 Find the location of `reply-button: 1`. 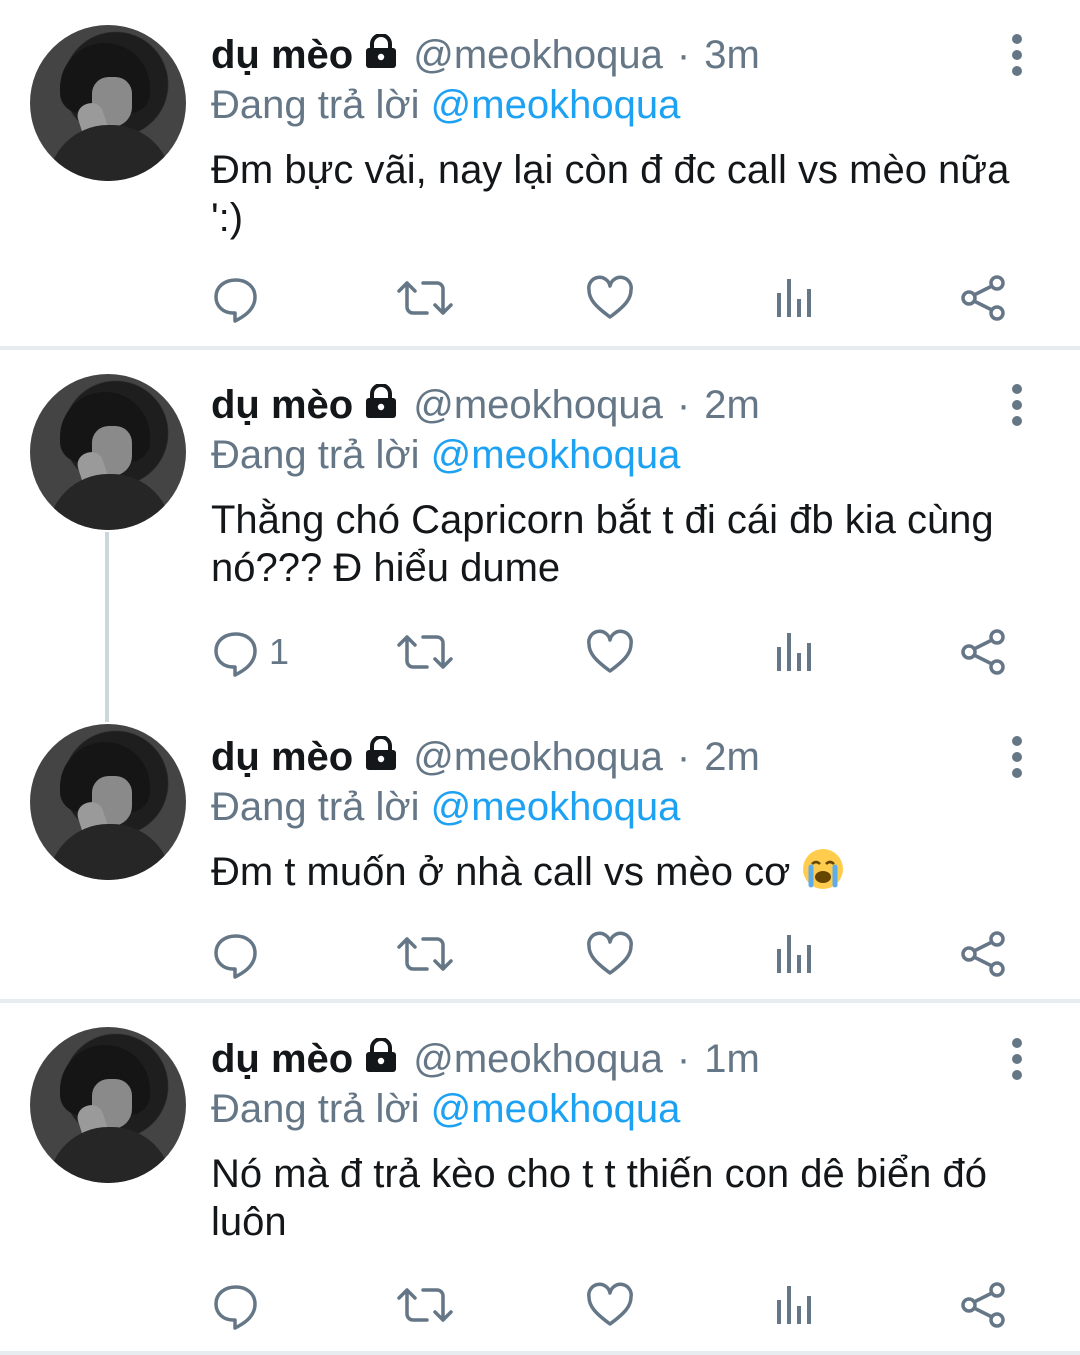

reply-button: 1 is located at coordinates (250, 652).